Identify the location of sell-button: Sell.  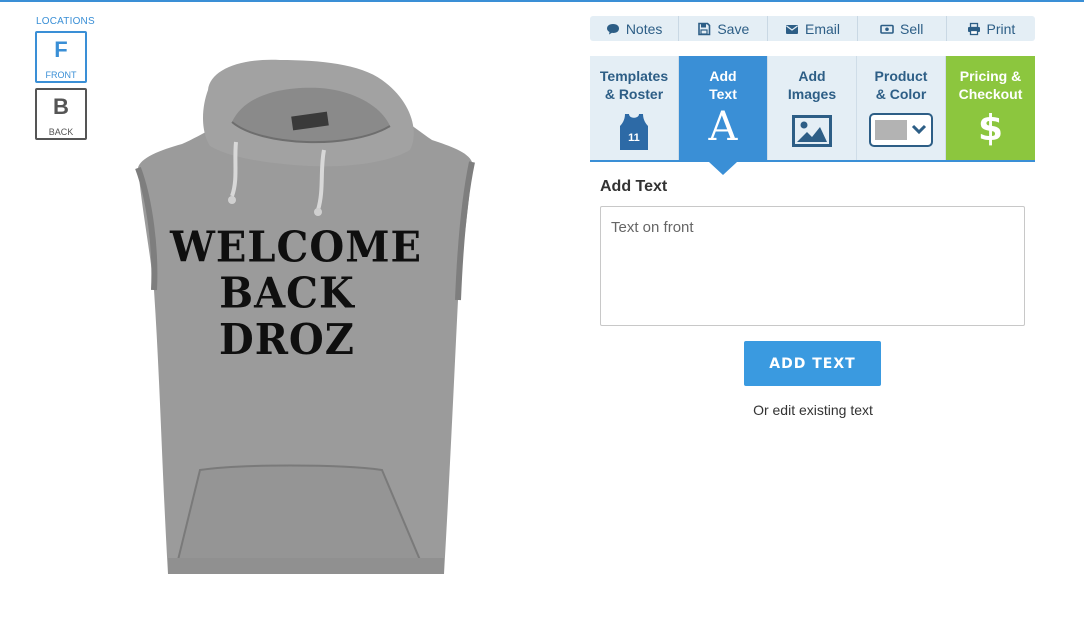
(902, 28).